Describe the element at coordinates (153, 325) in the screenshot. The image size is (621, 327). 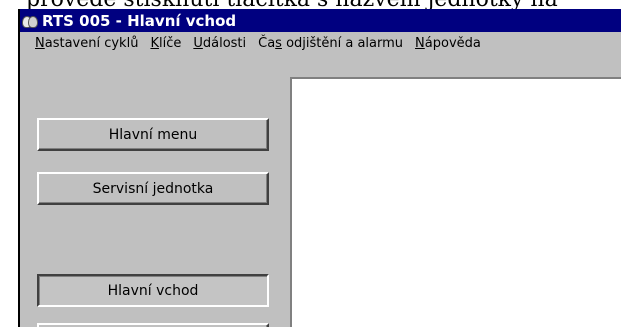
I see `next-unit-button` at that location.